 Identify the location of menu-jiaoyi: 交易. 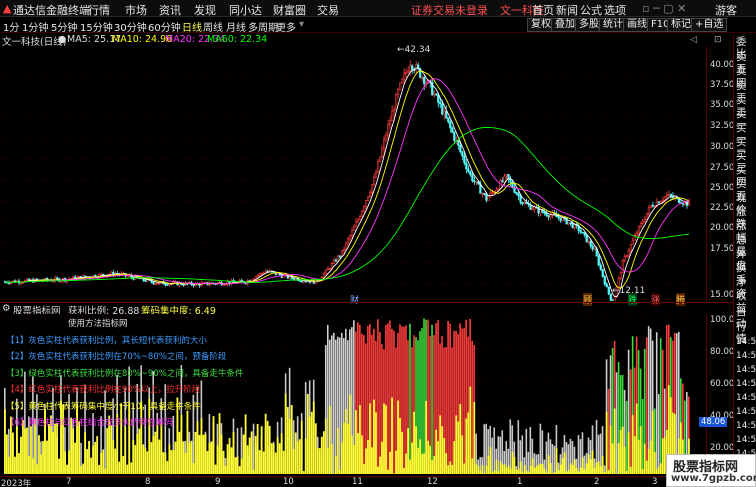
(328, 10).